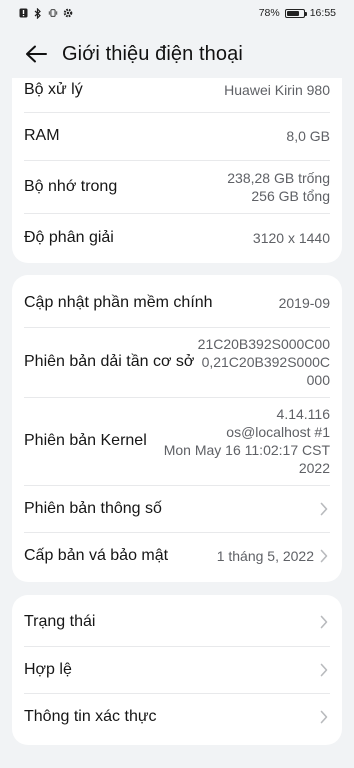 This screenshot has width=354, height=768. I want to click on processor-value: Huawei Kirin 980, so click(277, 90).